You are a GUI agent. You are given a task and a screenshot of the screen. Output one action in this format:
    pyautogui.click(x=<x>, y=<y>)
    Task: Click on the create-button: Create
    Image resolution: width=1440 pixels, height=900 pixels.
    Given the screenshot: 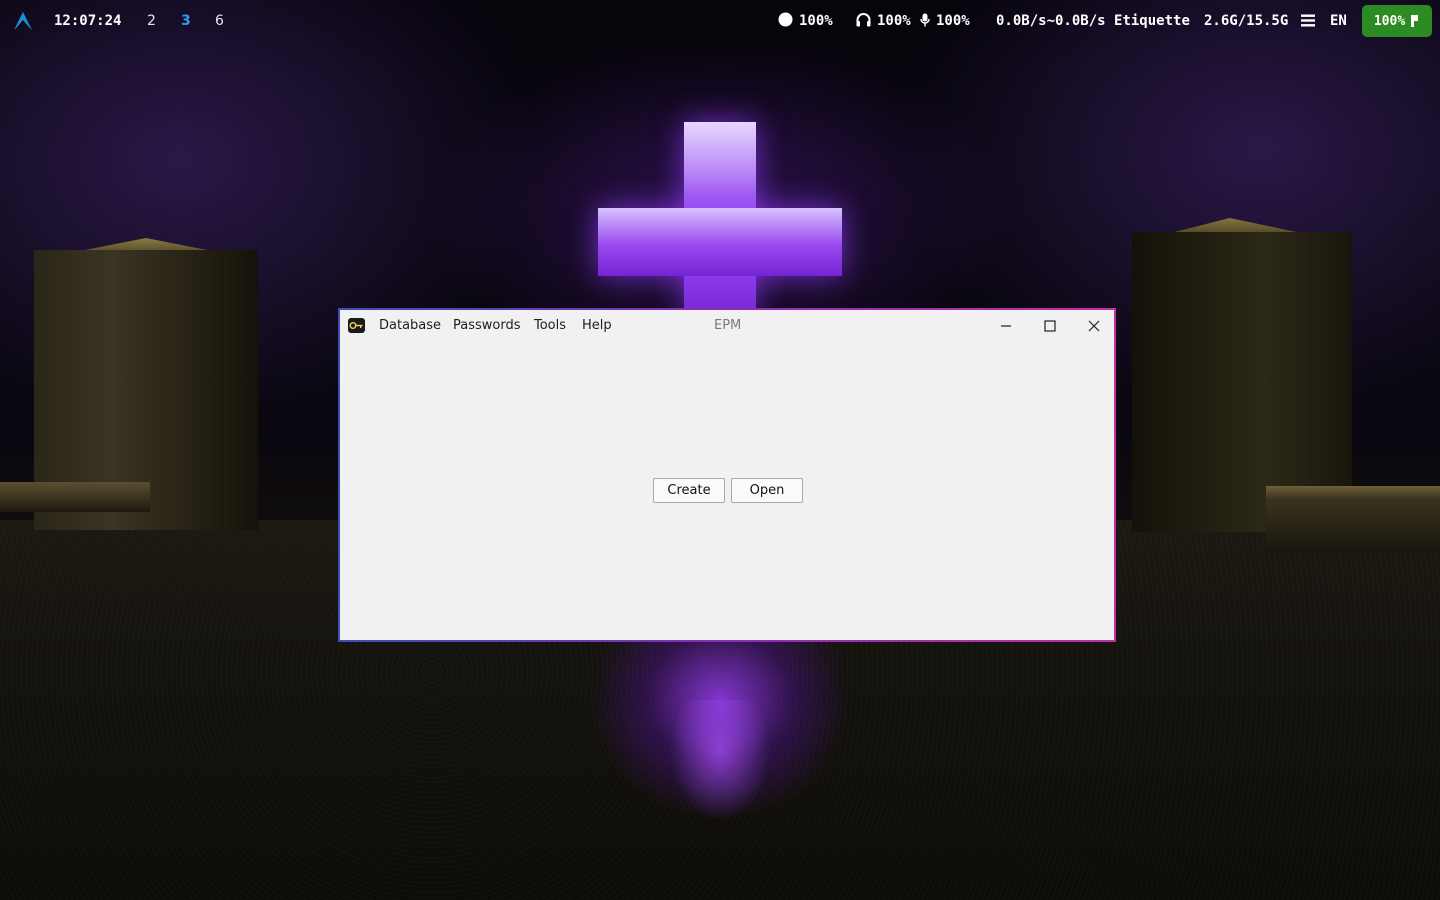 What is the action you would take?
    pyautogui.click(x=689, y=490)
    